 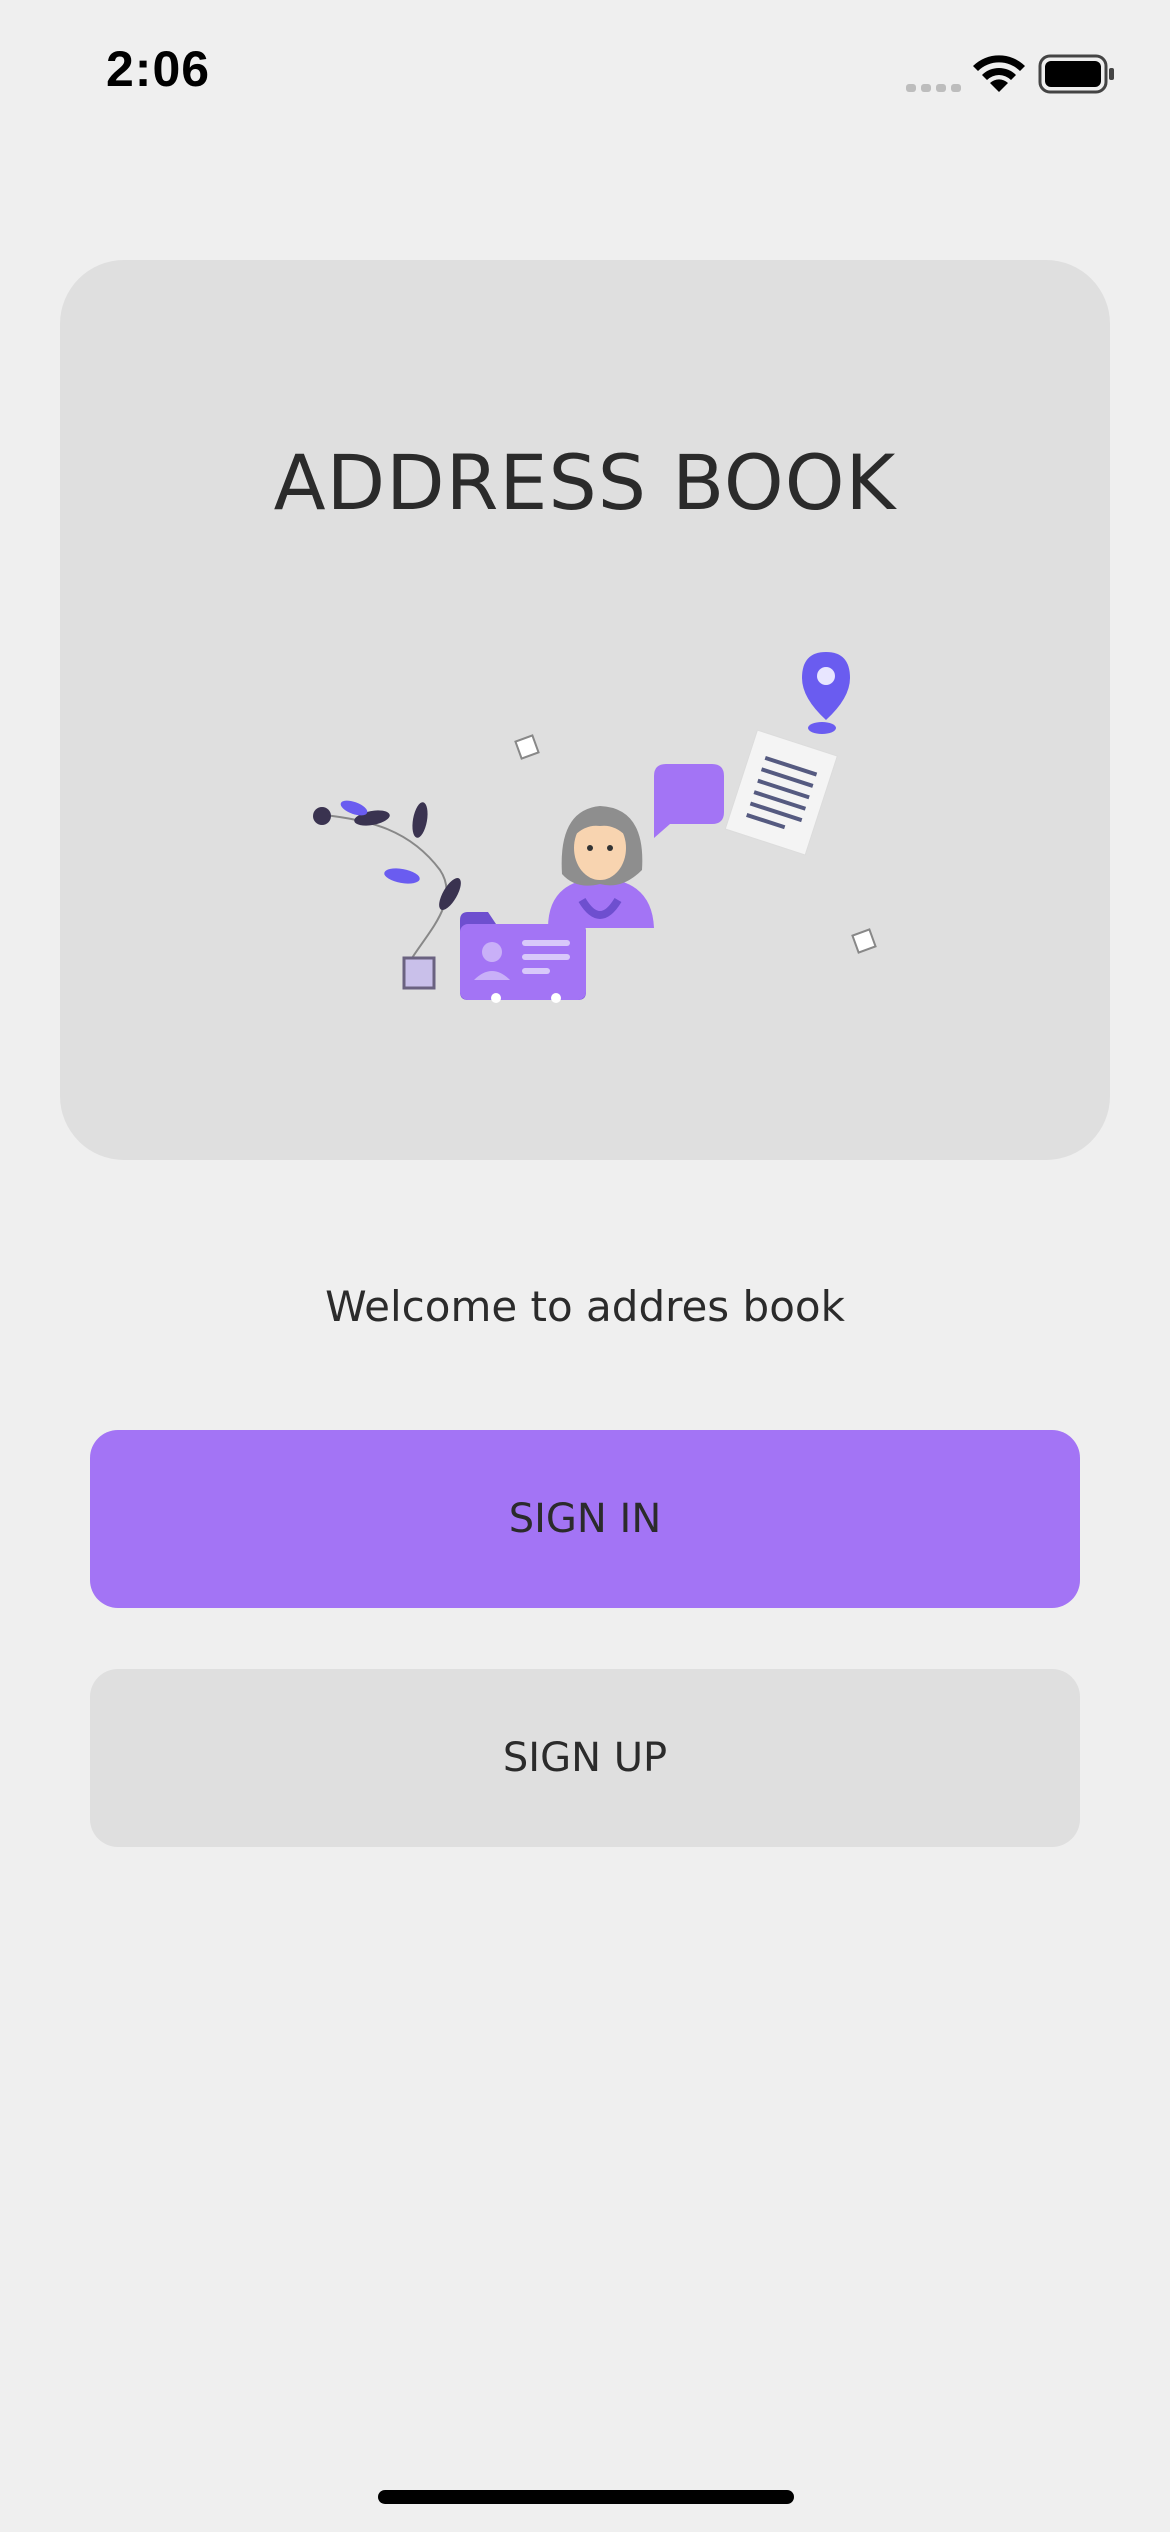 What do you see at coordinates (586, 2497) in the screenshot?
I see `home-indicator` at bounding box center [586, 2497].